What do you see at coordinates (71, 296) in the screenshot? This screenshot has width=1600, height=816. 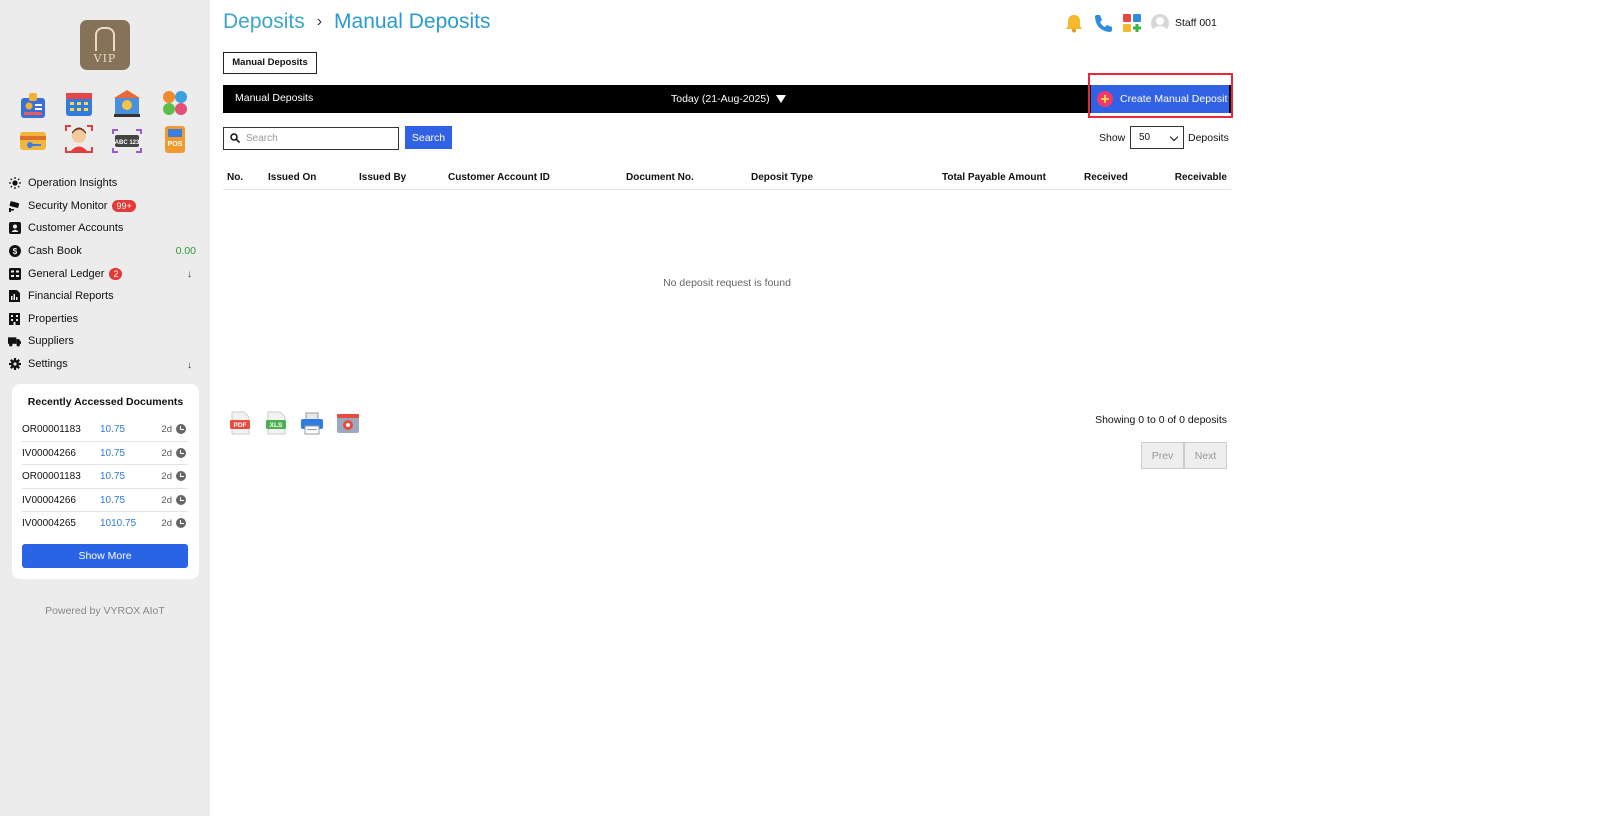 I see `sidebar-item-label: Financial Reports` at bounding box center [71, 296].